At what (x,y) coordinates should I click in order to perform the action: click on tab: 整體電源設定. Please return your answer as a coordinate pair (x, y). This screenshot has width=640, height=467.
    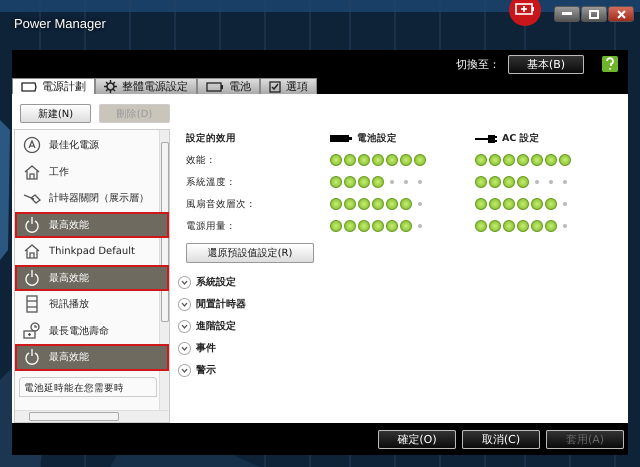
    Looking at the image, I should click on (146, 86).